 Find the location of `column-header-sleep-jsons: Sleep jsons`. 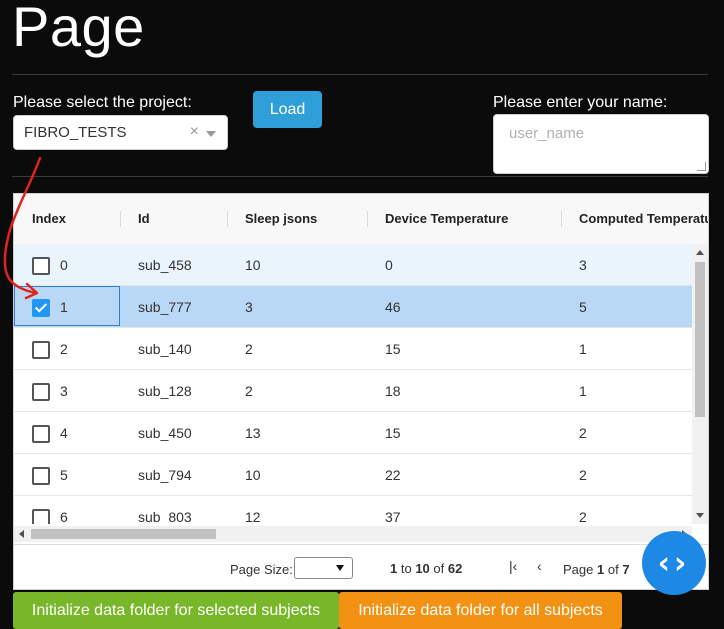

column-header-sleep-jsons: Sleep jsons is located at coordinates (281, 219).